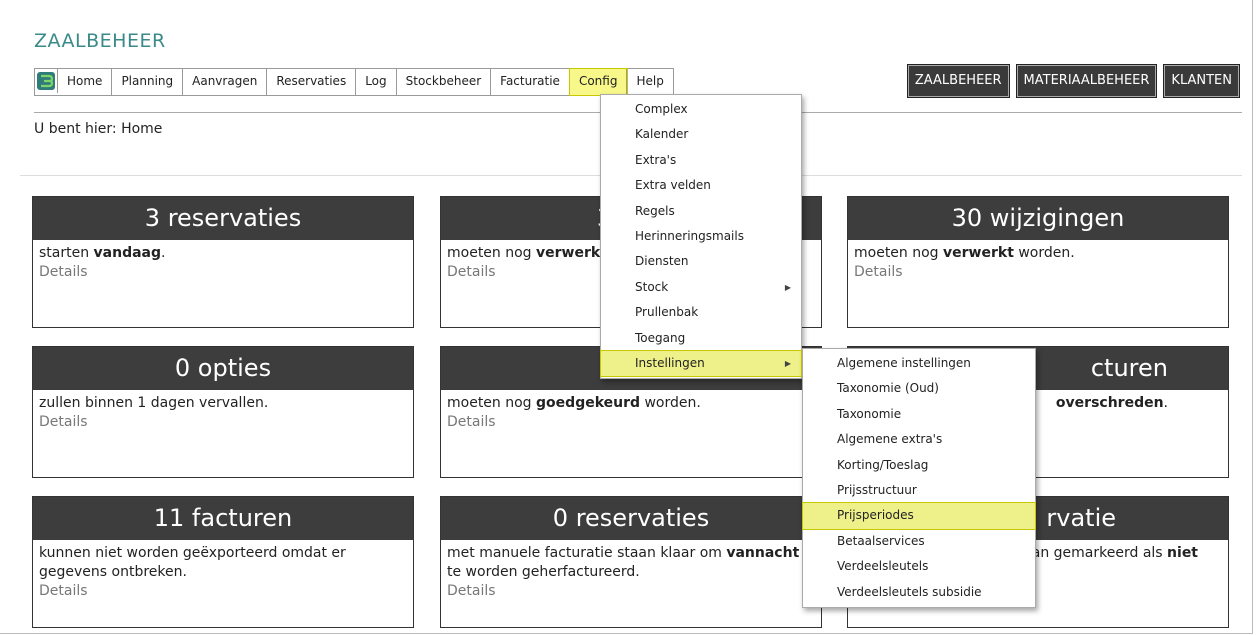  Describe the element at coordinates (649, 82) in the screenshot. I see `menu-help: Help` at that location.